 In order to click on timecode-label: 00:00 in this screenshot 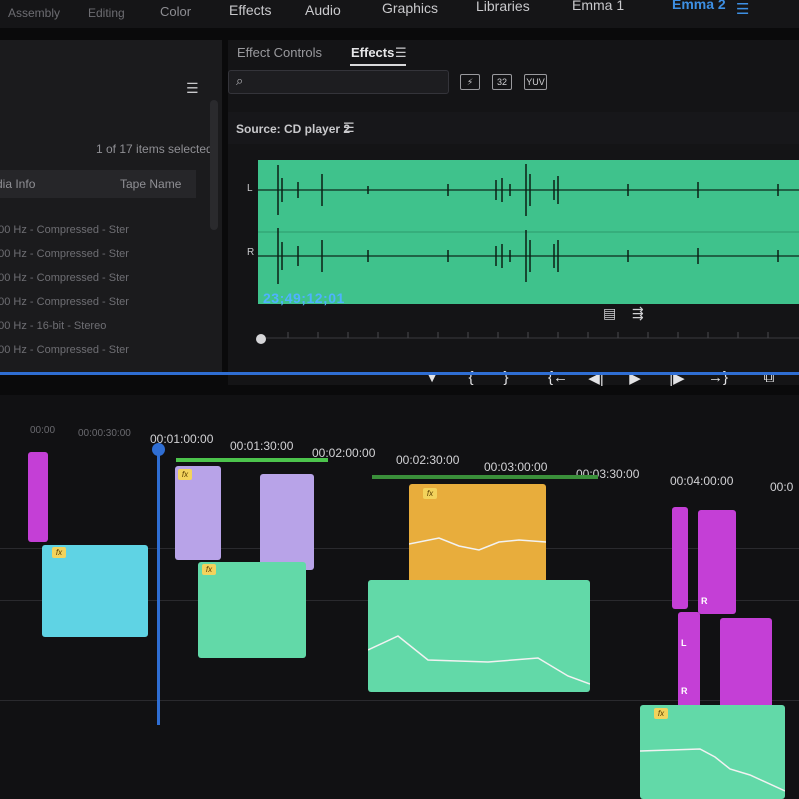, I will do `click(43, 430)`.